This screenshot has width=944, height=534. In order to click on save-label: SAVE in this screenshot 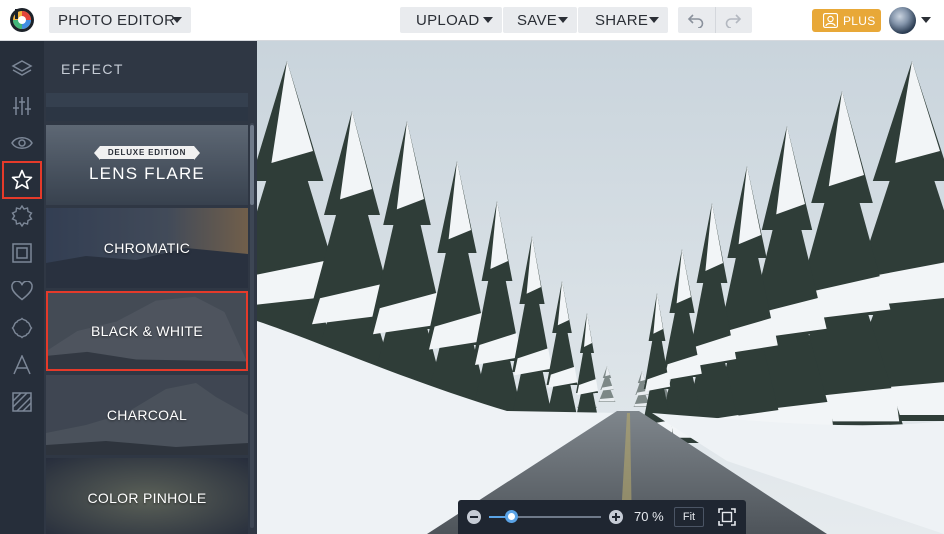, I will do `click(537, 20)`.